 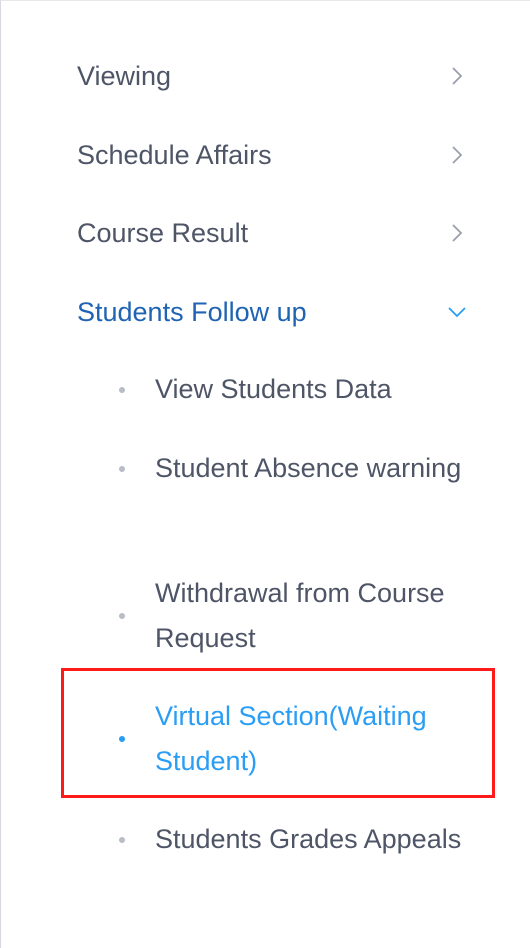 I want to click on submenu-item-label: View Students Data, so click(x=273, y=389).